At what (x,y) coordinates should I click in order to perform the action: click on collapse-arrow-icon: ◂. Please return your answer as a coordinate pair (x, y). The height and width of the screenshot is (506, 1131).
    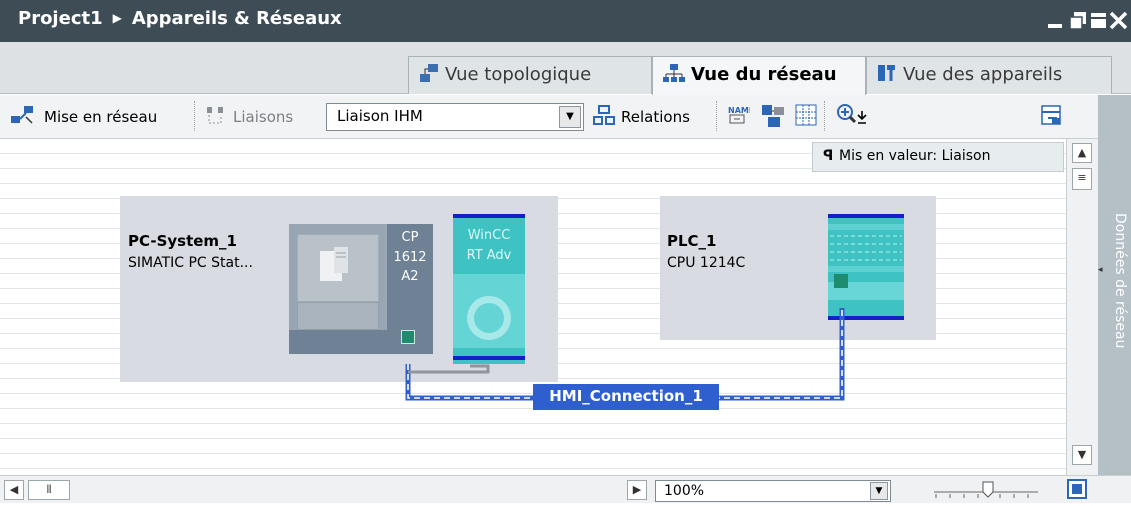
    Looking at the image, I should click on (1101, 275).